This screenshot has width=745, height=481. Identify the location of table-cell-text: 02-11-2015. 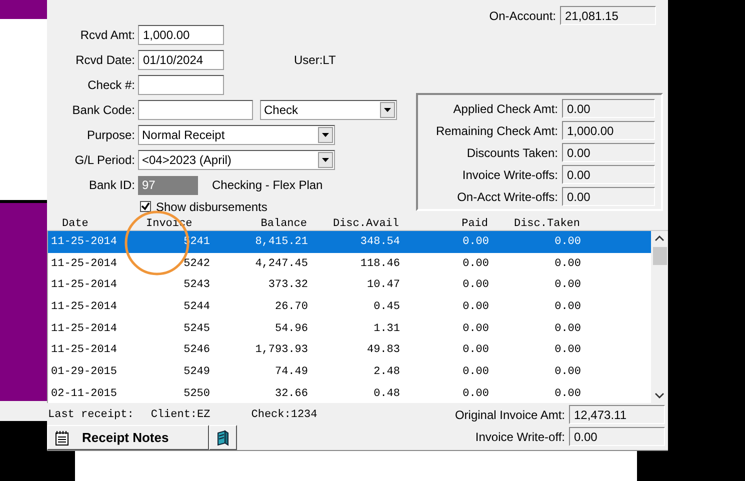
(84, 394).